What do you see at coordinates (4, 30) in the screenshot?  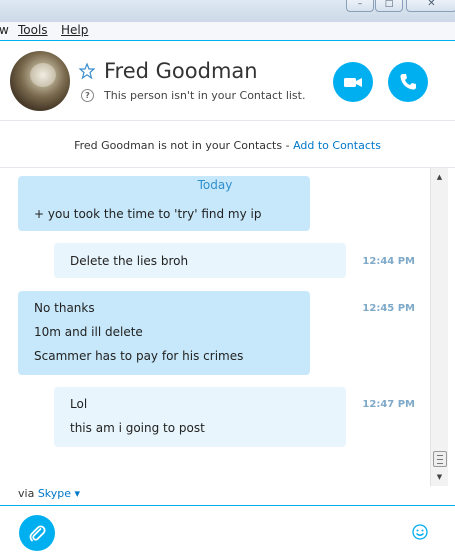 I see `menu-view: w` at bounding box center [4, 30].